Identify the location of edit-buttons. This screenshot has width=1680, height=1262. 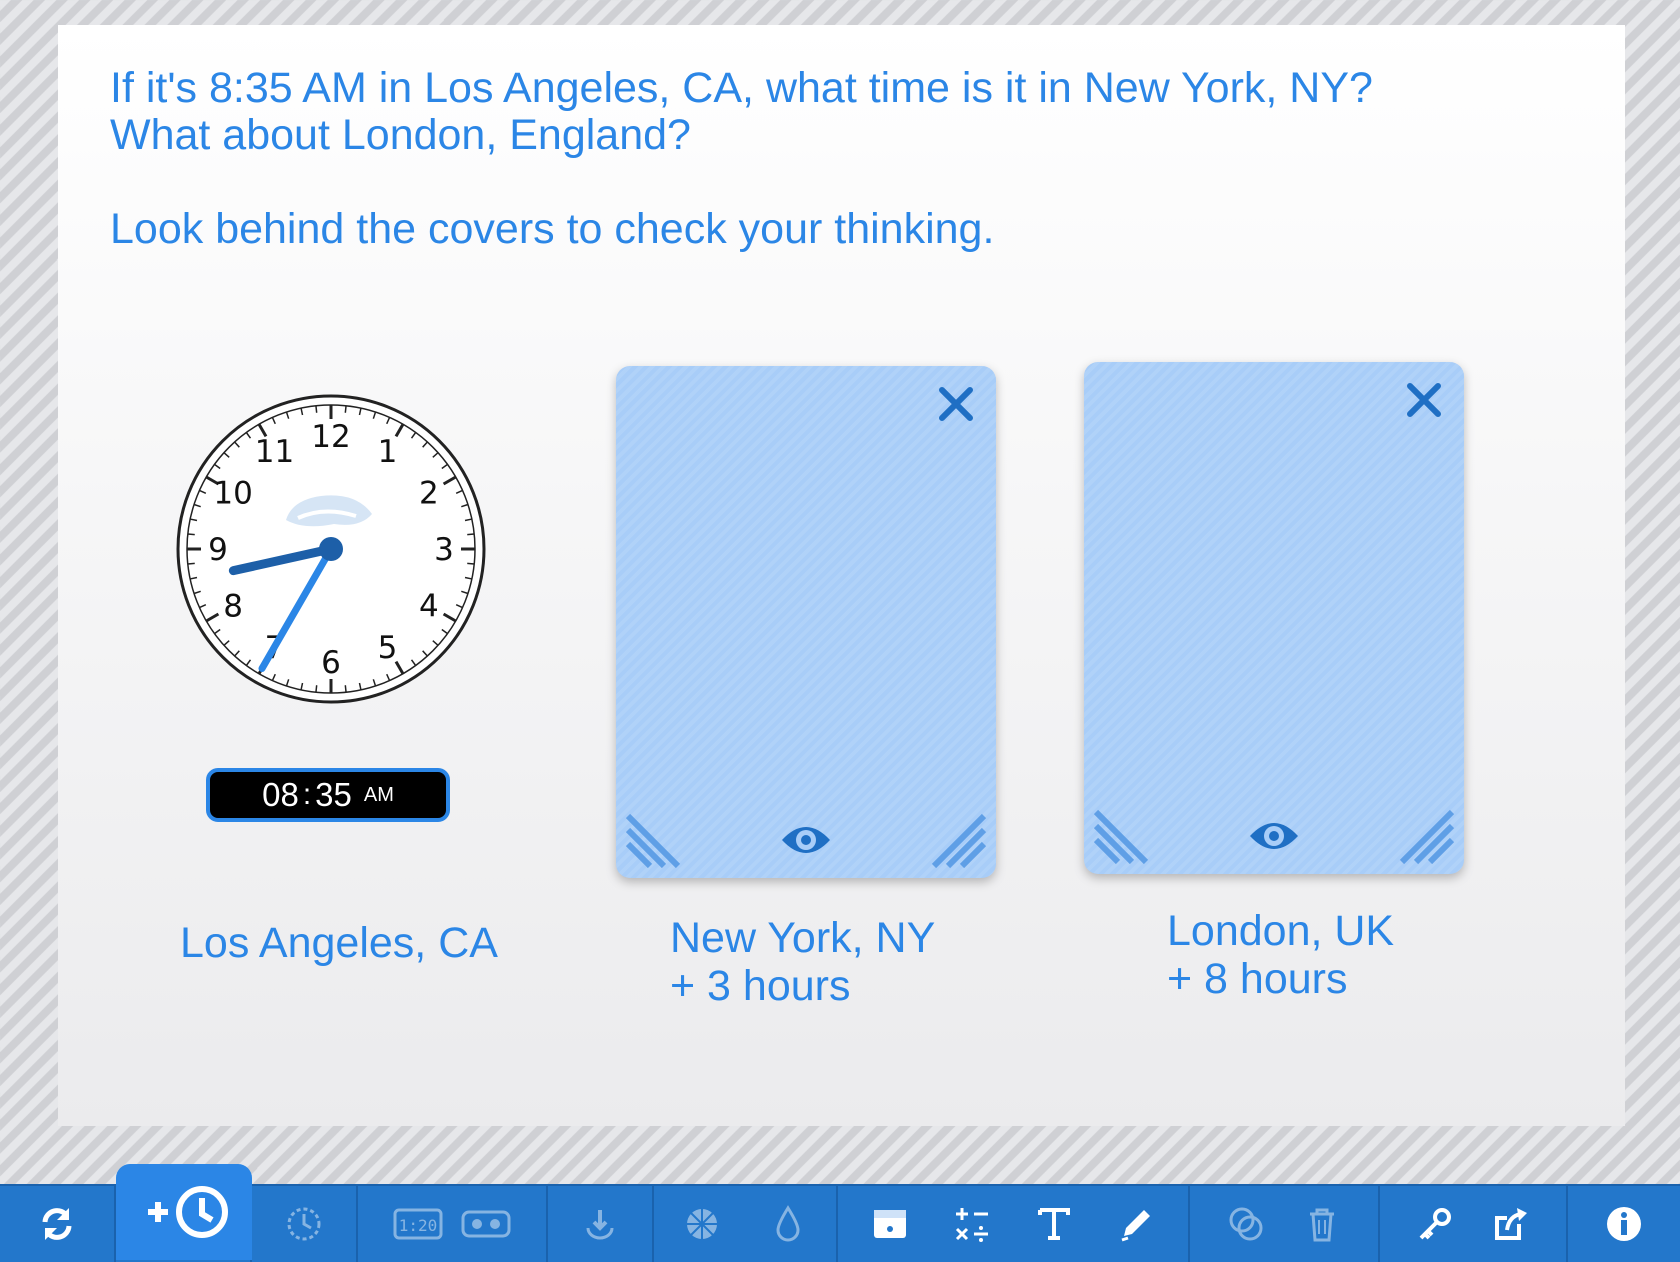
(1285, 1224).